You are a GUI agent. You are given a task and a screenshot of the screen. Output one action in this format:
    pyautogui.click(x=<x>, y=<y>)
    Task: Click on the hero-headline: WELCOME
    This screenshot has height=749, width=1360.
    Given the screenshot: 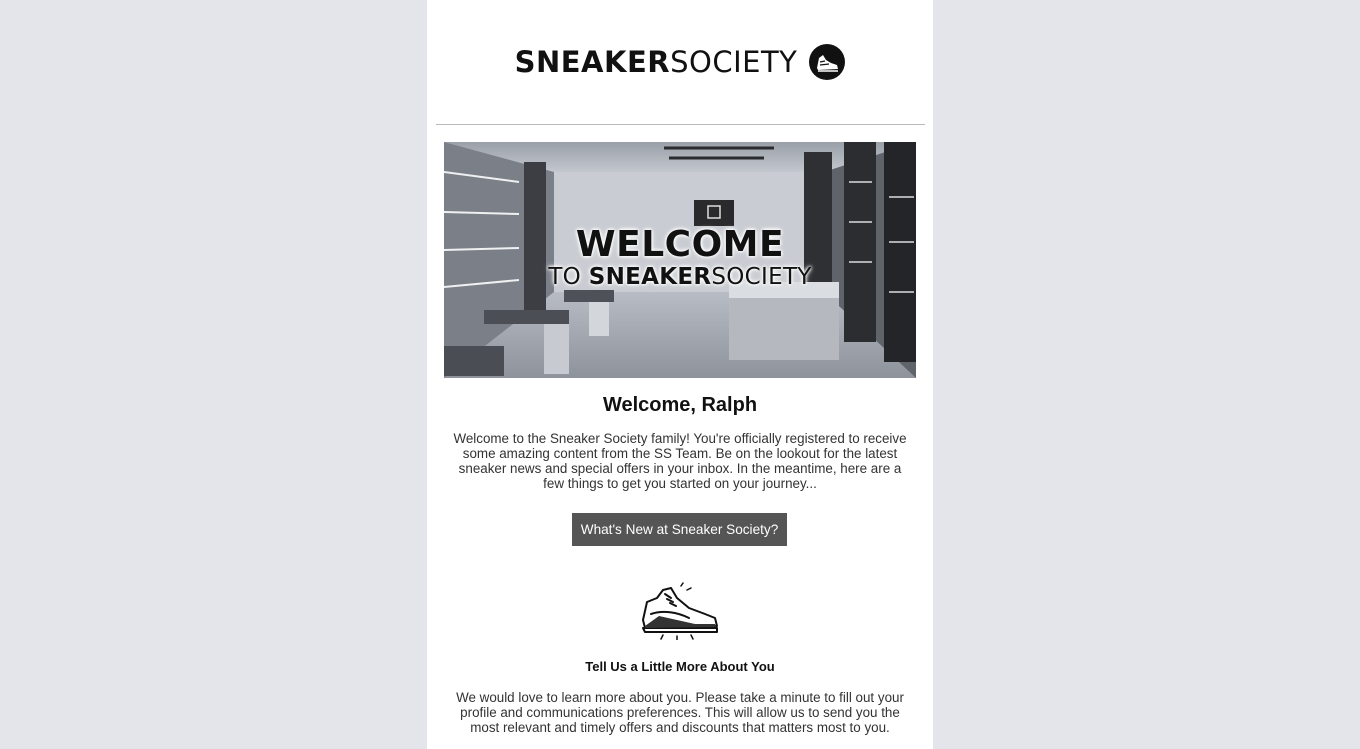 What is the action you would take?
    pyautogui.click(x=680, y=244)
    